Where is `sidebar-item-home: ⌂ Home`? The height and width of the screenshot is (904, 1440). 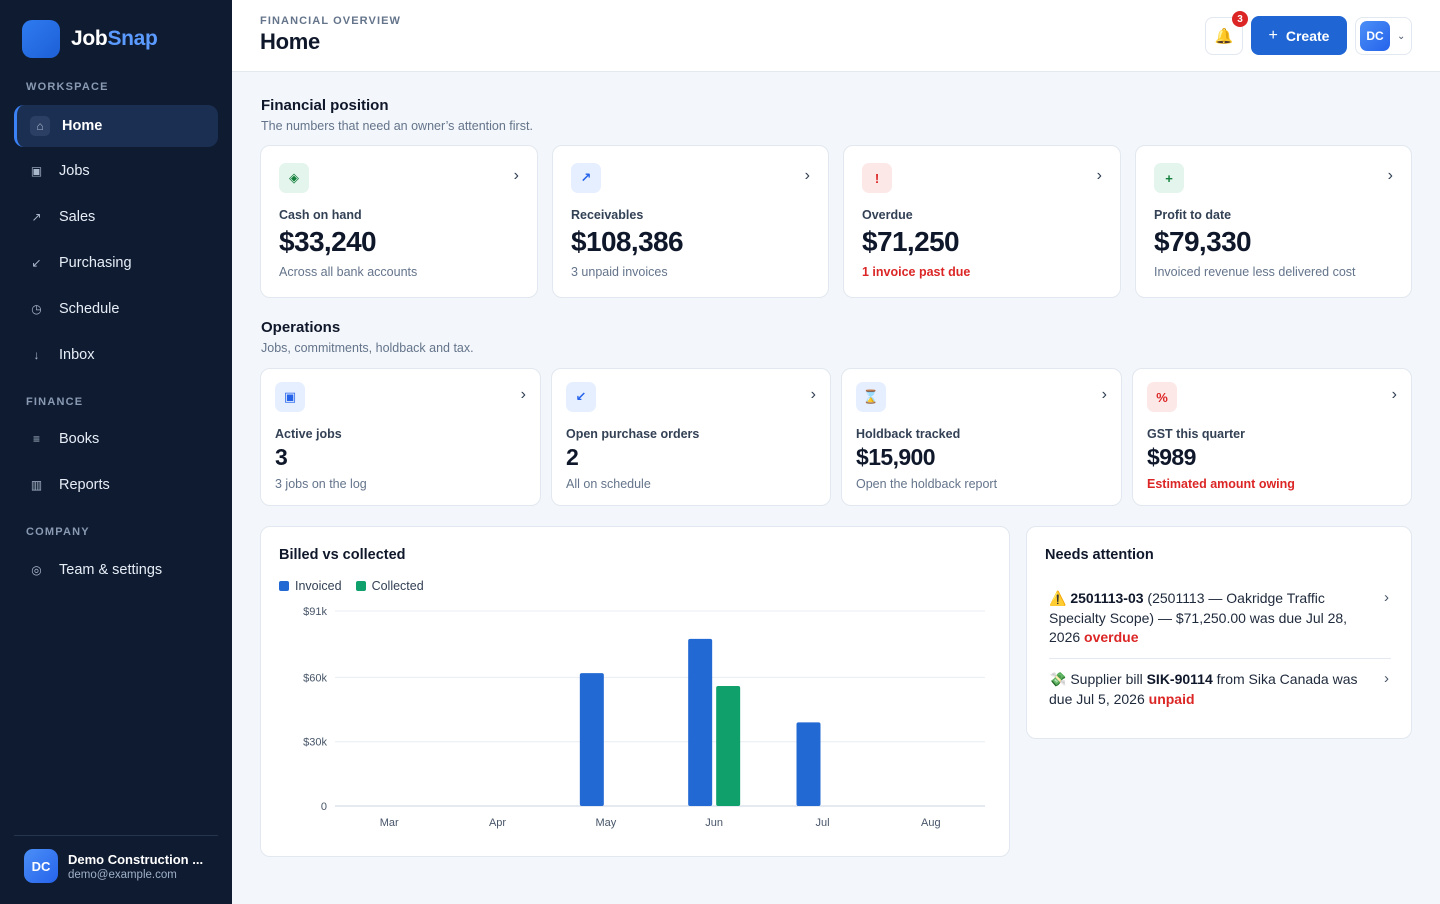 sidebar-item-home: ⌂ Home is located at coordinates (116, 126).